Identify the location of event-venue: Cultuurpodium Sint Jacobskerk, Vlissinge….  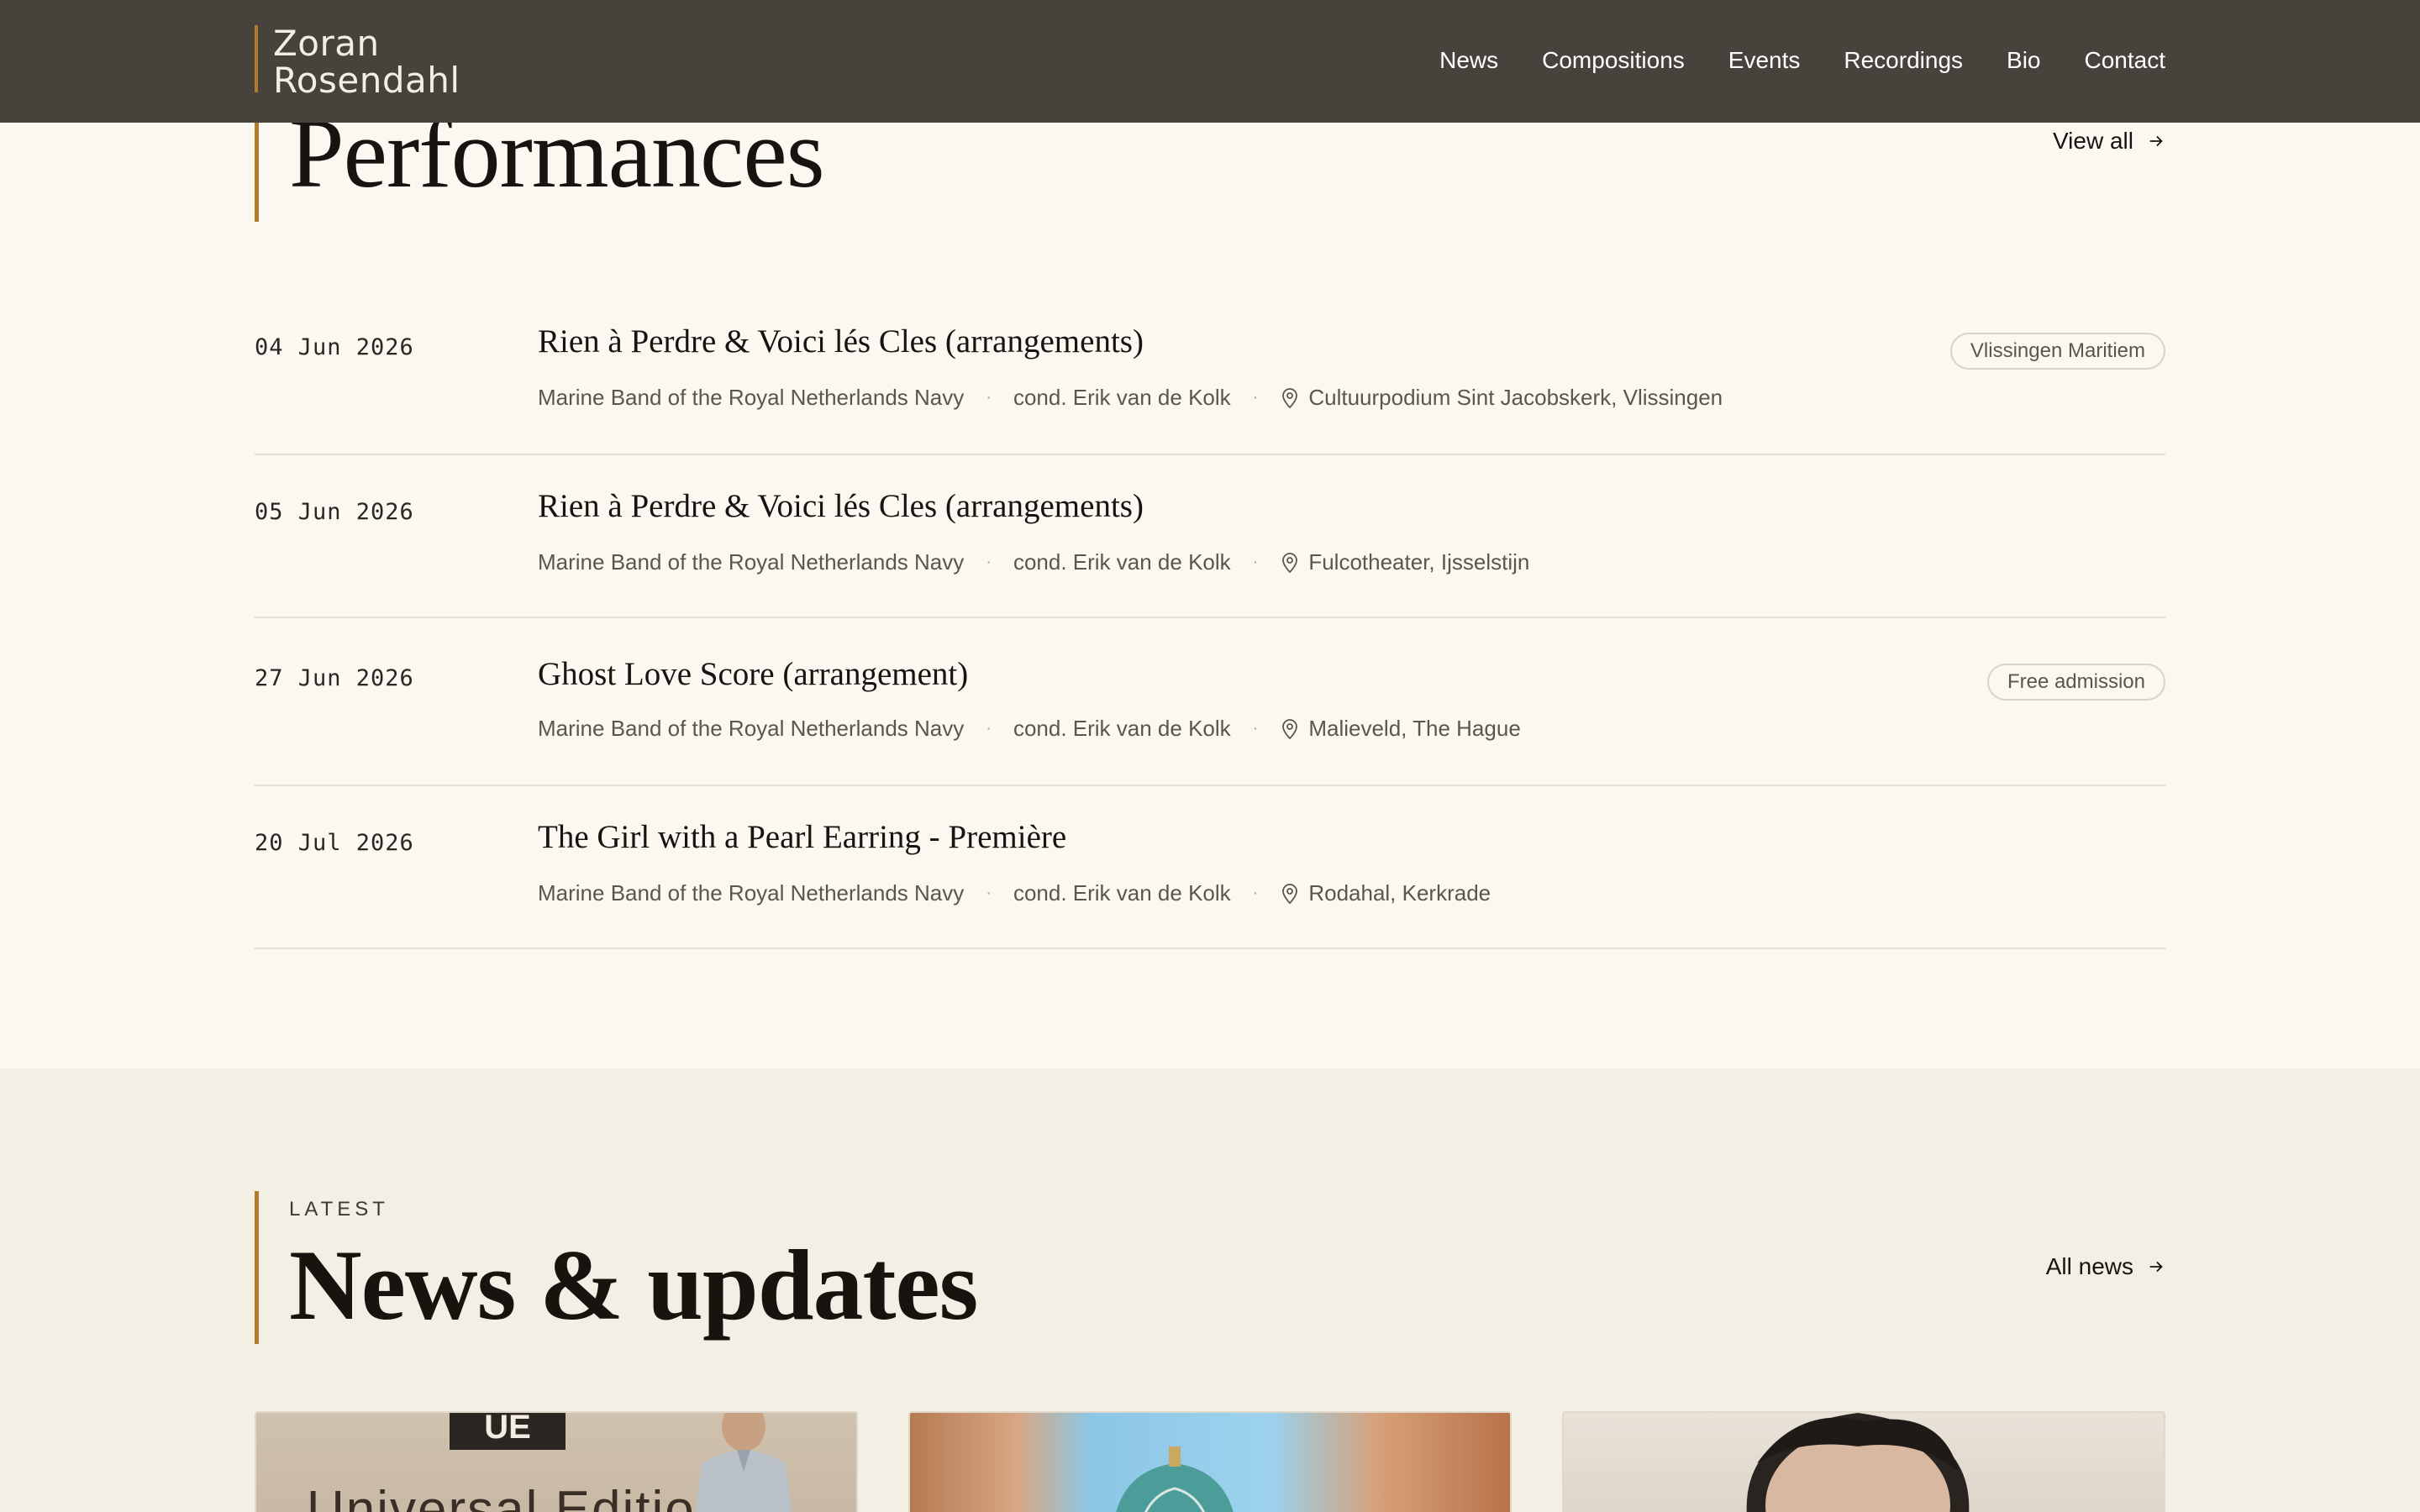
(1515, 397).